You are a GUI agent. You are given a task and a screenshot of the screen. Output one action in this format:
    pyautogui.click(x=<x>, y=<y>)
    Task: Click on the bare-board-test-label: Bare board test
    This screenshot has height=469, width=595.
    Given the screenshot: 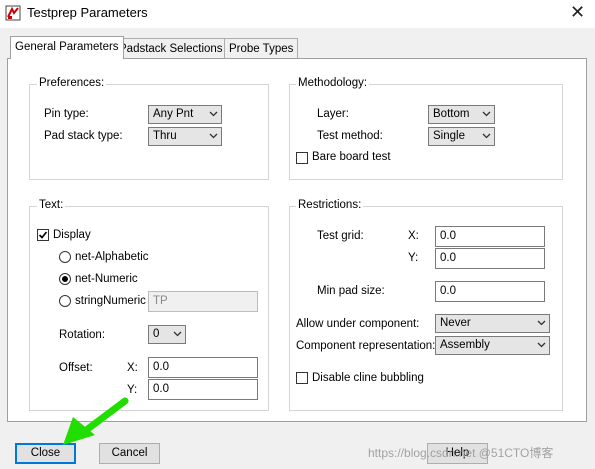 What is the action you would take?
    pyautogui.click(x=351, y=157)
    